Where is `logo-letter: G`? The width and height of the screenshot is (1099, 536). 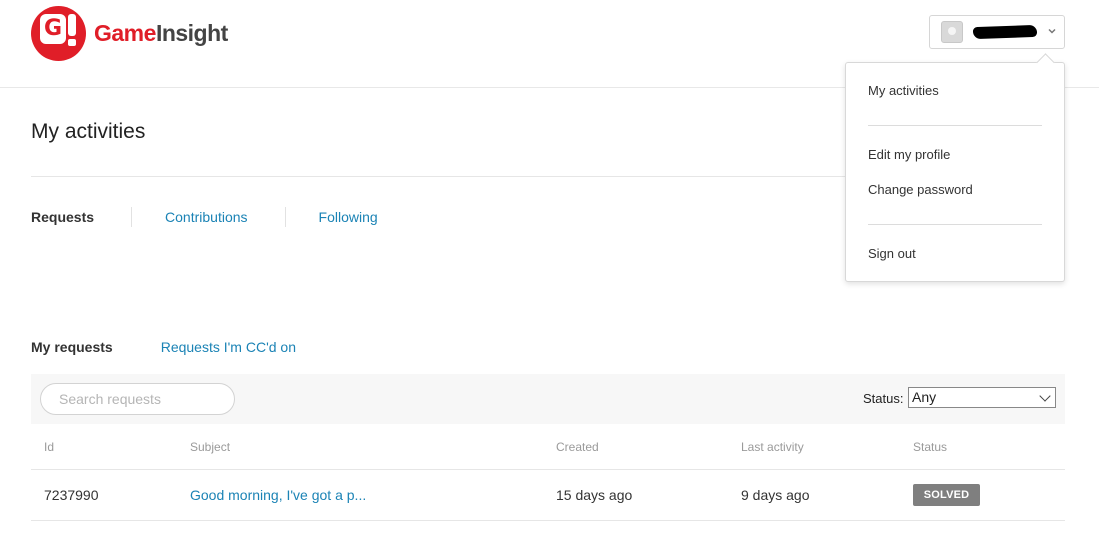 logo-letter: G is located at coordinates (53, 29).